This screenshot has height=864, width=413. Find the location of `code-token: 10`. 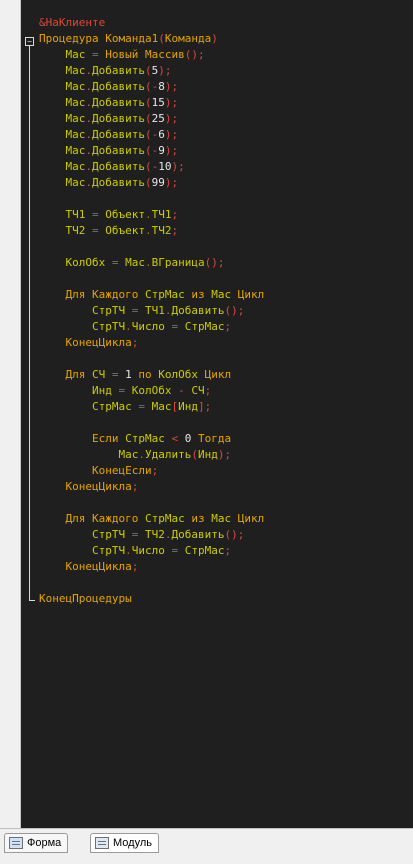

code-token: 10 is located at coordinates (165, 166).